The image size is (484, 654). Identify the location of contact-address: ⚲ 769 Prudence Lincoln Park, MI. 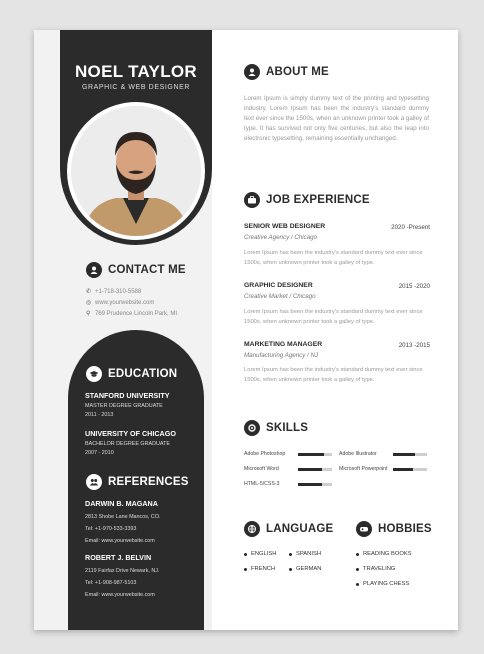
(148, 313).